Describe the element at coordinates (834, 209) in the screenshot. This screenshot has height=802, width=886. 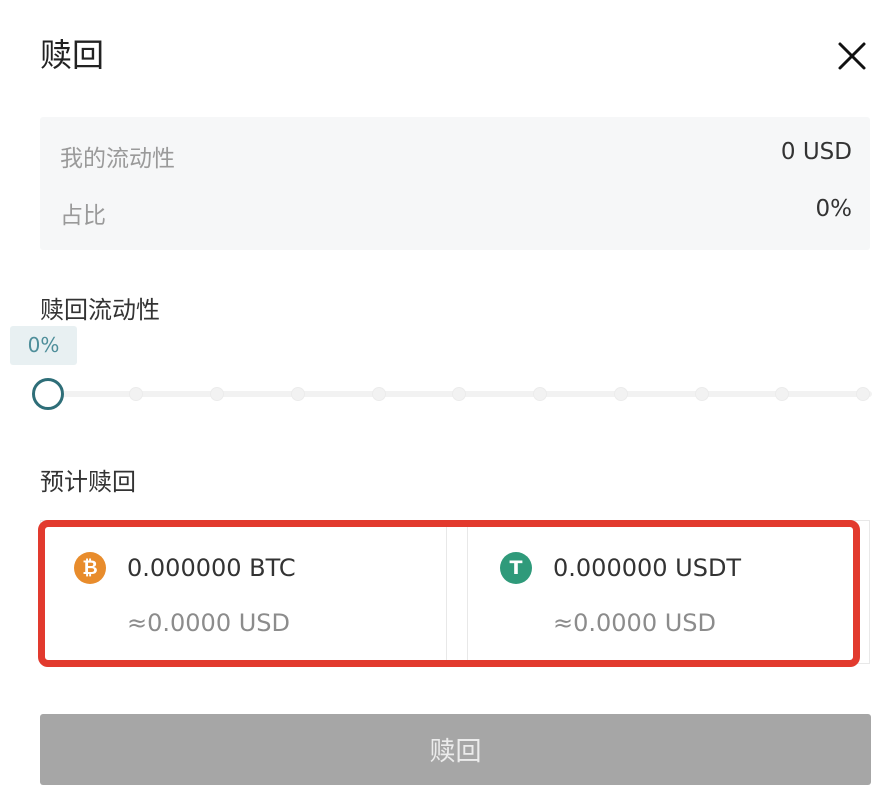
I see `share-value: 0%` at that location.